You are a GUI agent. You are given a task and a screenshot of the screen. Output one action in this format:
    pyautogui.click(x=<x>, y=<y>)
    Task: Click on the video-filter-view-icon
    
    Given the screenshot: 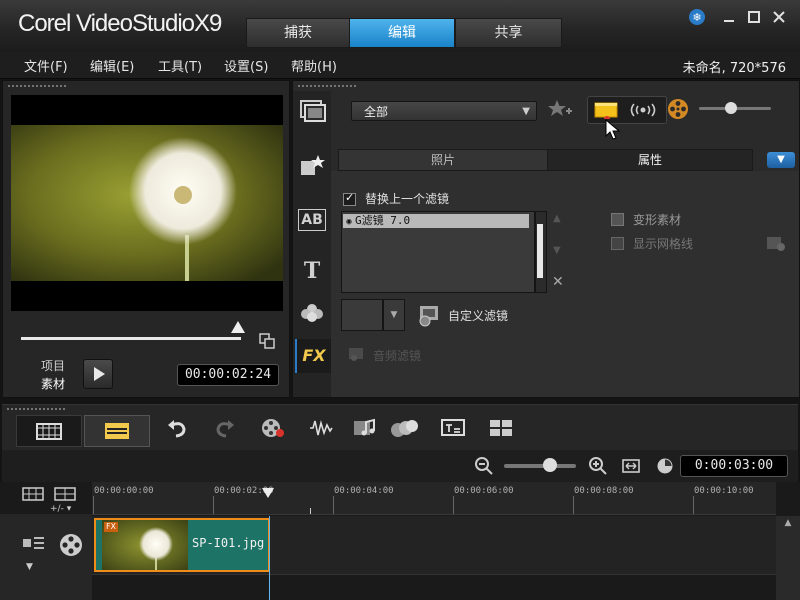 What is the action you would take?
    pyautogui.click(x=607, y=111)
    